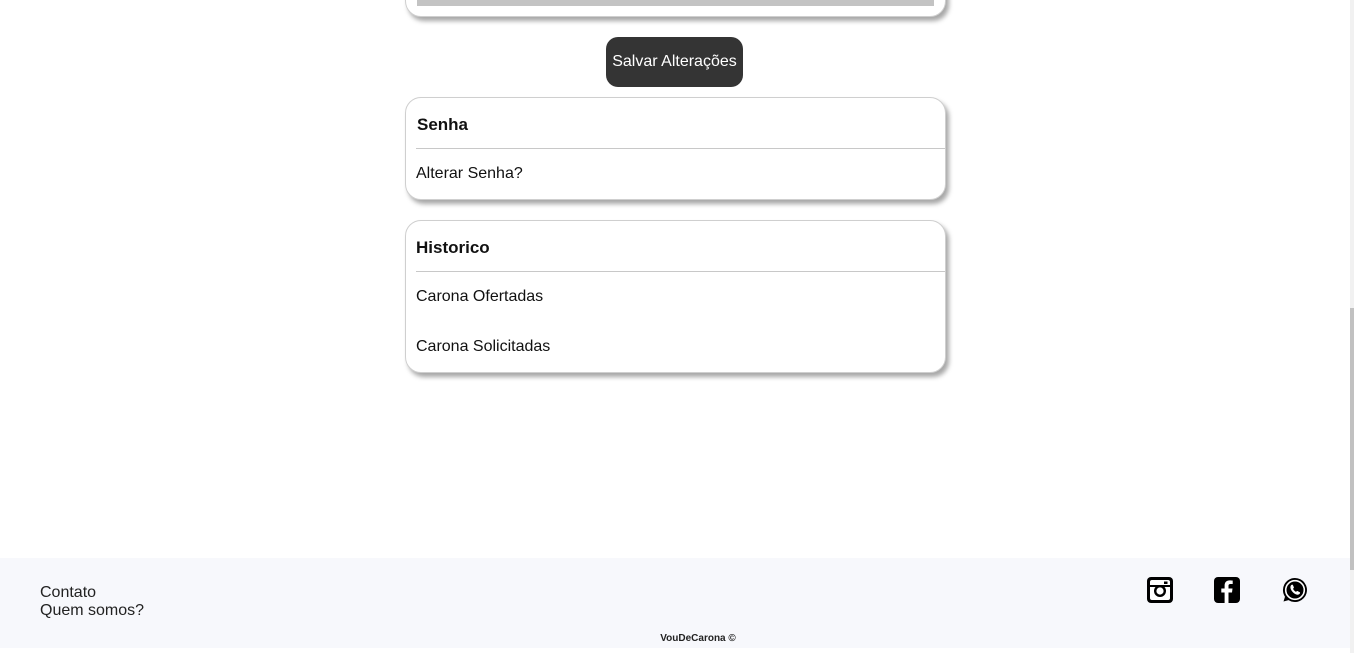 This screenshot has width=1354, height=653. What do you see at coordinates (443, 124) in the screenshot?
I see `password-card-title: Senha` at bounding box center [443, 124].